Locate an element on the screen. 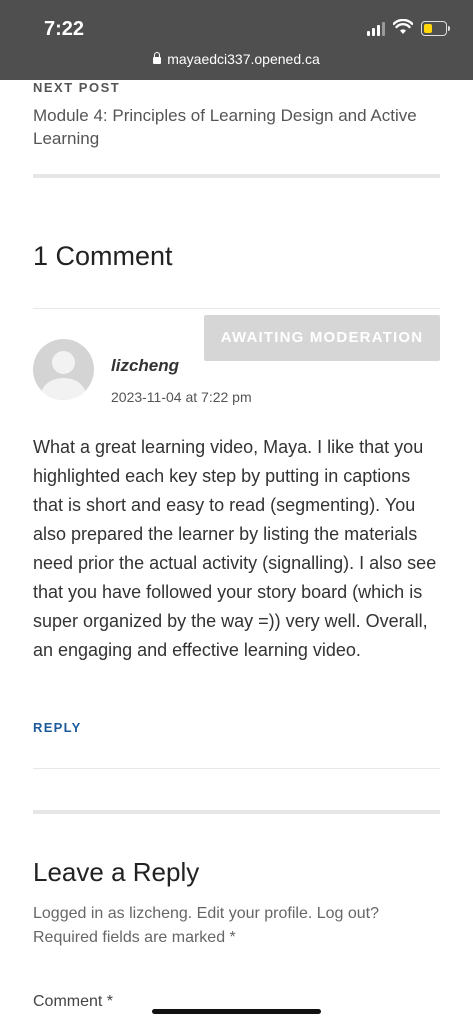  battery-icon is located at coordinates (435, 28).